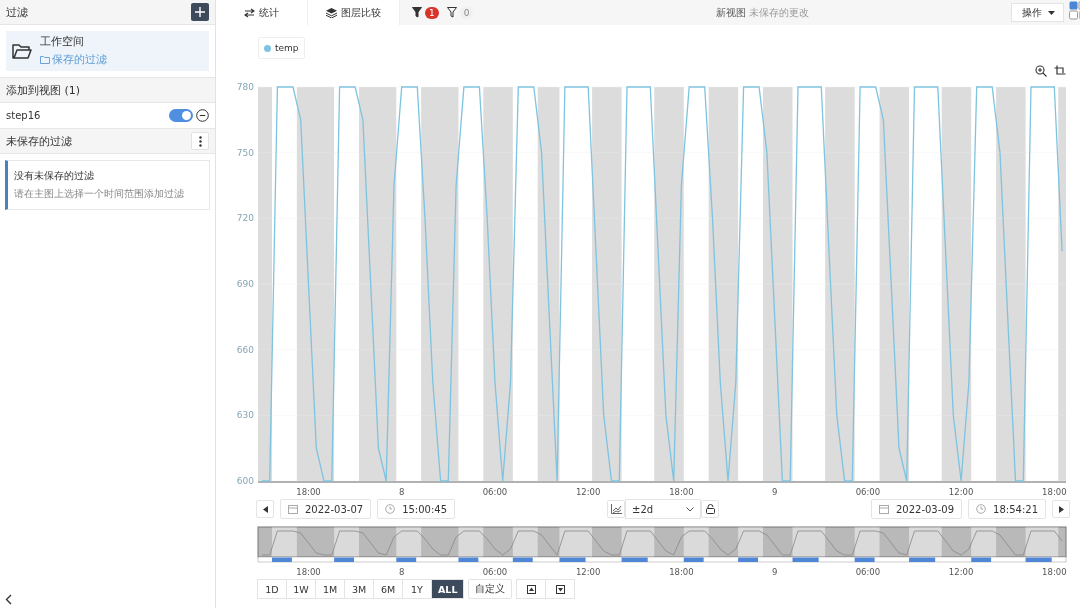 The image size is (1080, 608). Describe the element at coordinates (301, 589) in the screenshot. I see `range-button: 1W` at that location.